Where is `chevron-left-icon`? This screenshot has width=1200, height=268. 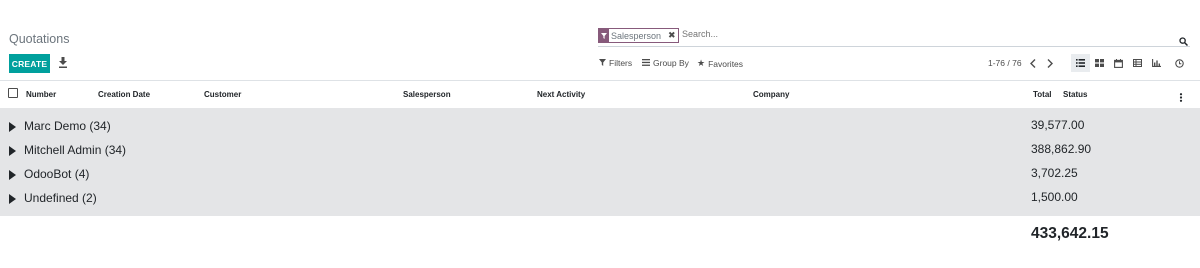 chevron-left-icon is located at coordinates (1033, 63).